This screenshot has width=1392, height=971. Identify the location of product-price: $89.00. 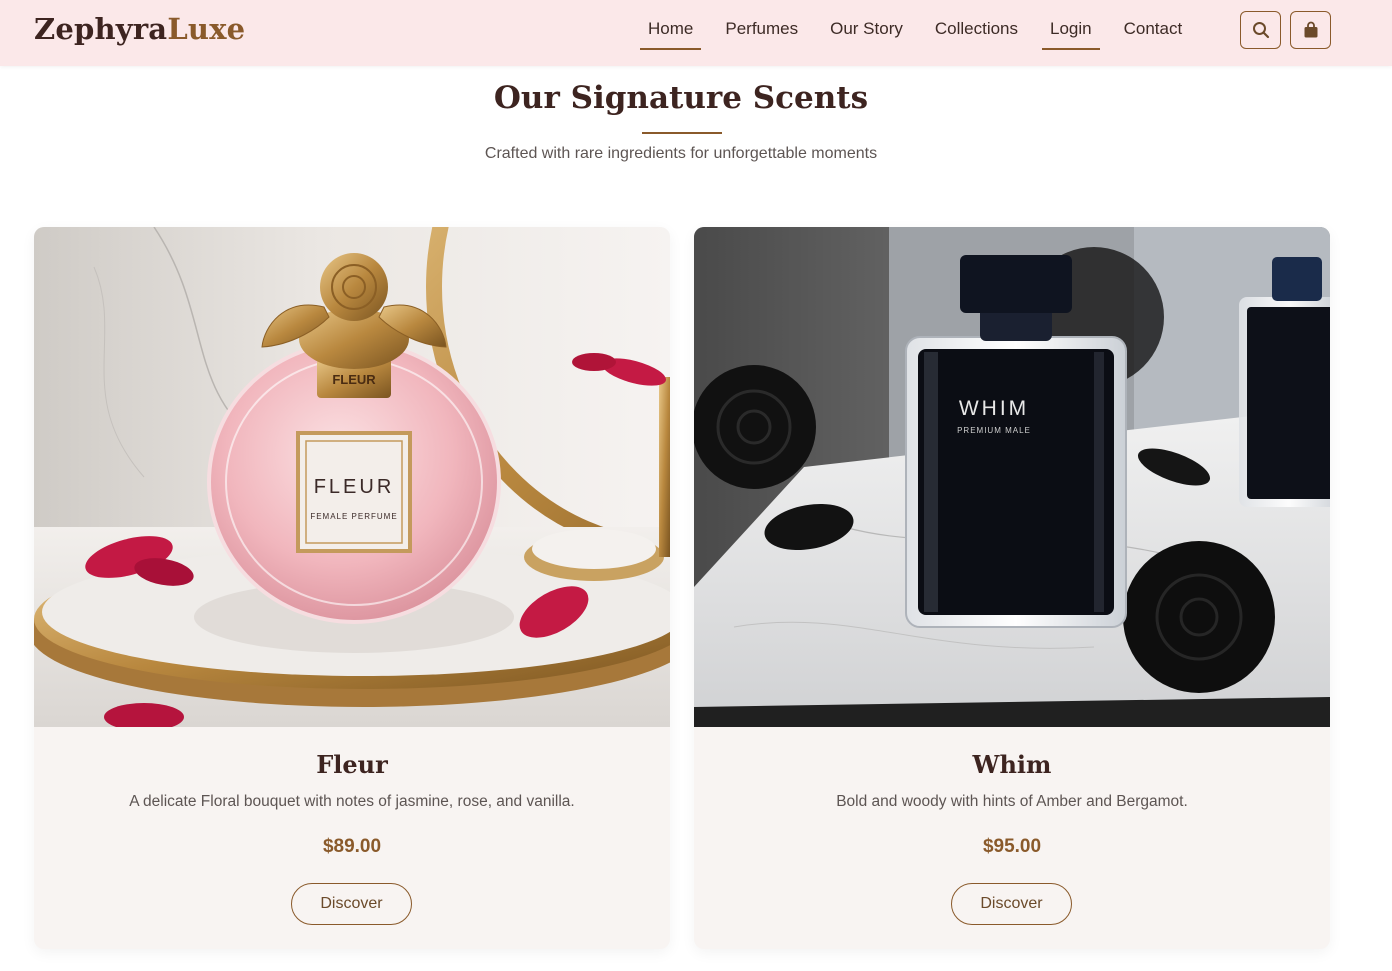
(352, 846).